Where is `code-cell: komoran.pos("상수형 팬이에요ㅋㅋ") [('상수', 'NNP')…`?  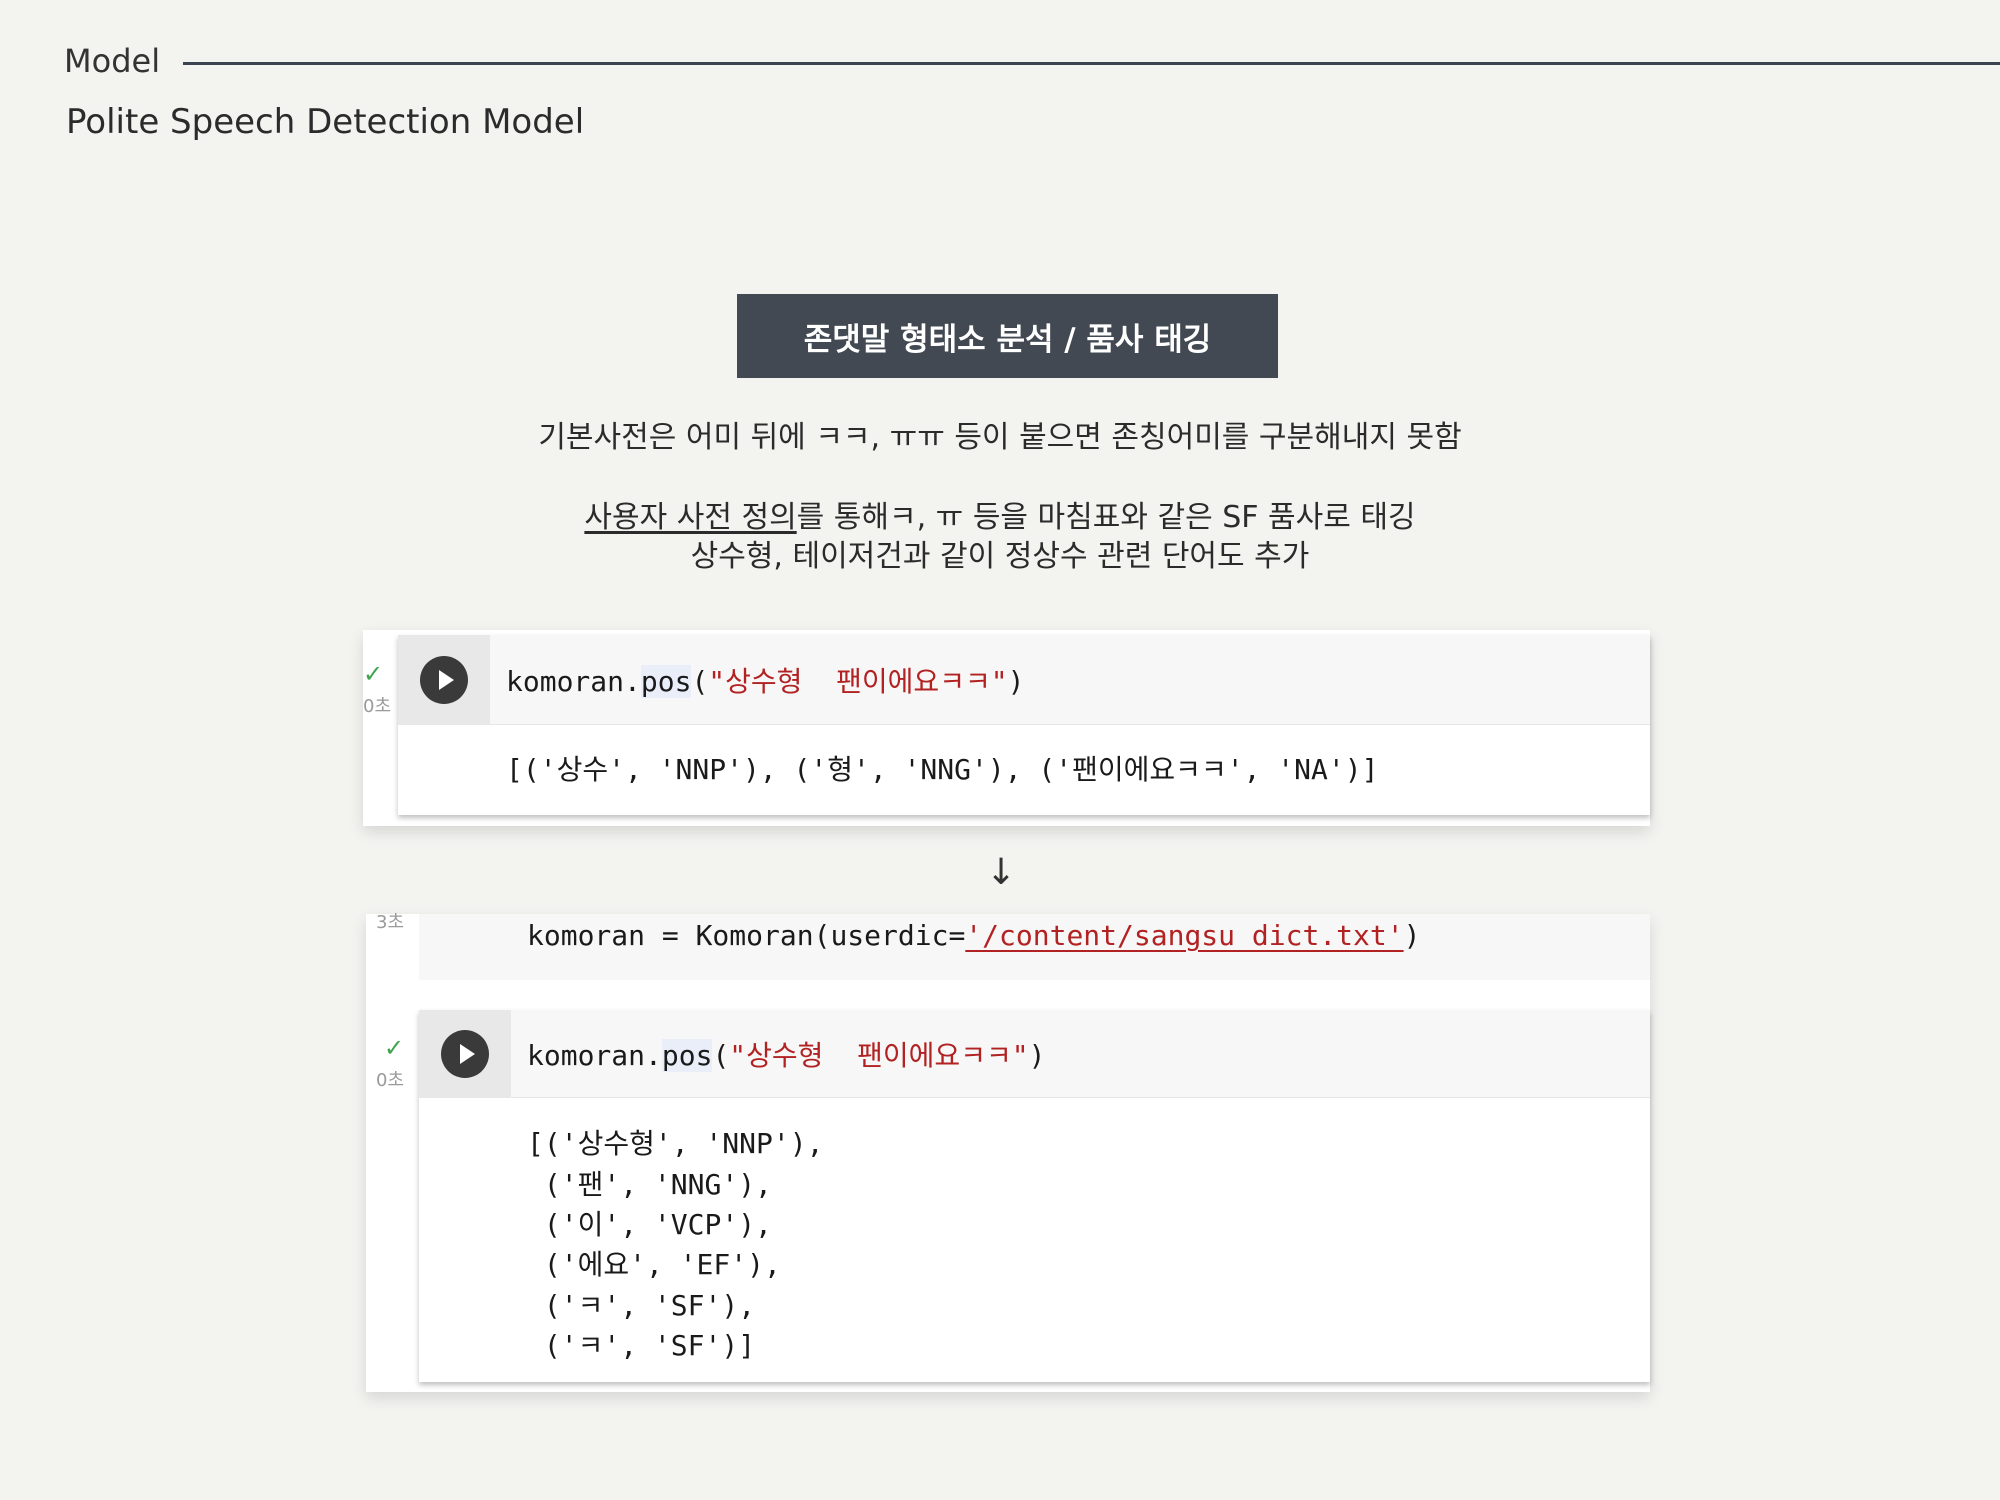 code-cell: komoran.pos("상수형 팬이에요ㅋㅋ") [('상수', 'NNP')… is located at coordinates (1024, 725).